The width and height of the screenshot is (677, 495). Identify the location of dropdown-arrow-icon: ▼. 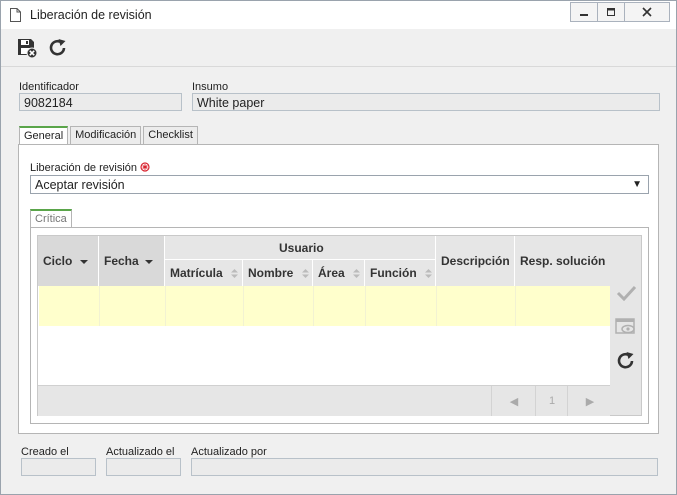
(637, 184).